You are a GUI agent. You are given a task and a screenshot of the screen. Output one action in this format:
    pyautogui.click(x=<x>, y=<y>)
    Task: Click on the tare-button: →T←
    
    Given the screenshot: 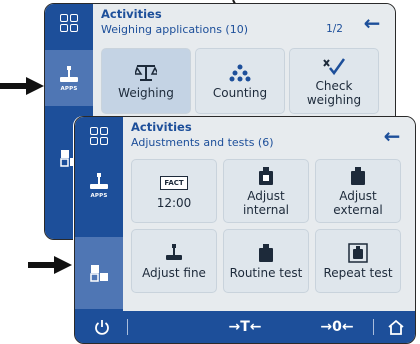 What is the action you would take?
    pyautogui.click(x=245, y=327)
    